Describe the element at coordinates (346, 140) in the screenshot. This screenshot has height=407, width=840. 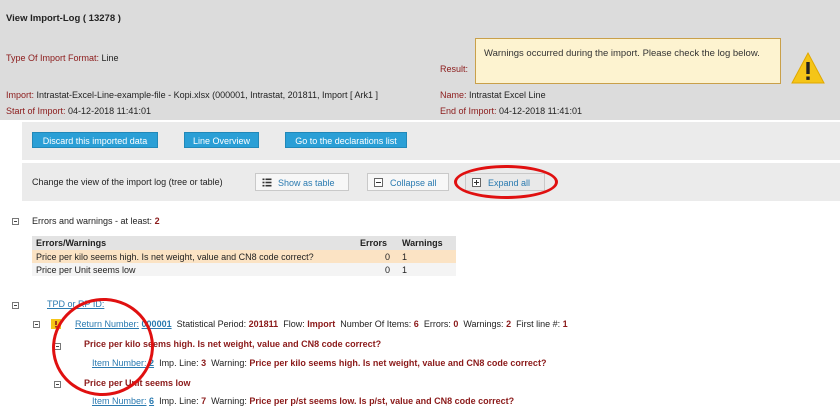
I see `declarations-list-button: Go to the declarations list` at that location.